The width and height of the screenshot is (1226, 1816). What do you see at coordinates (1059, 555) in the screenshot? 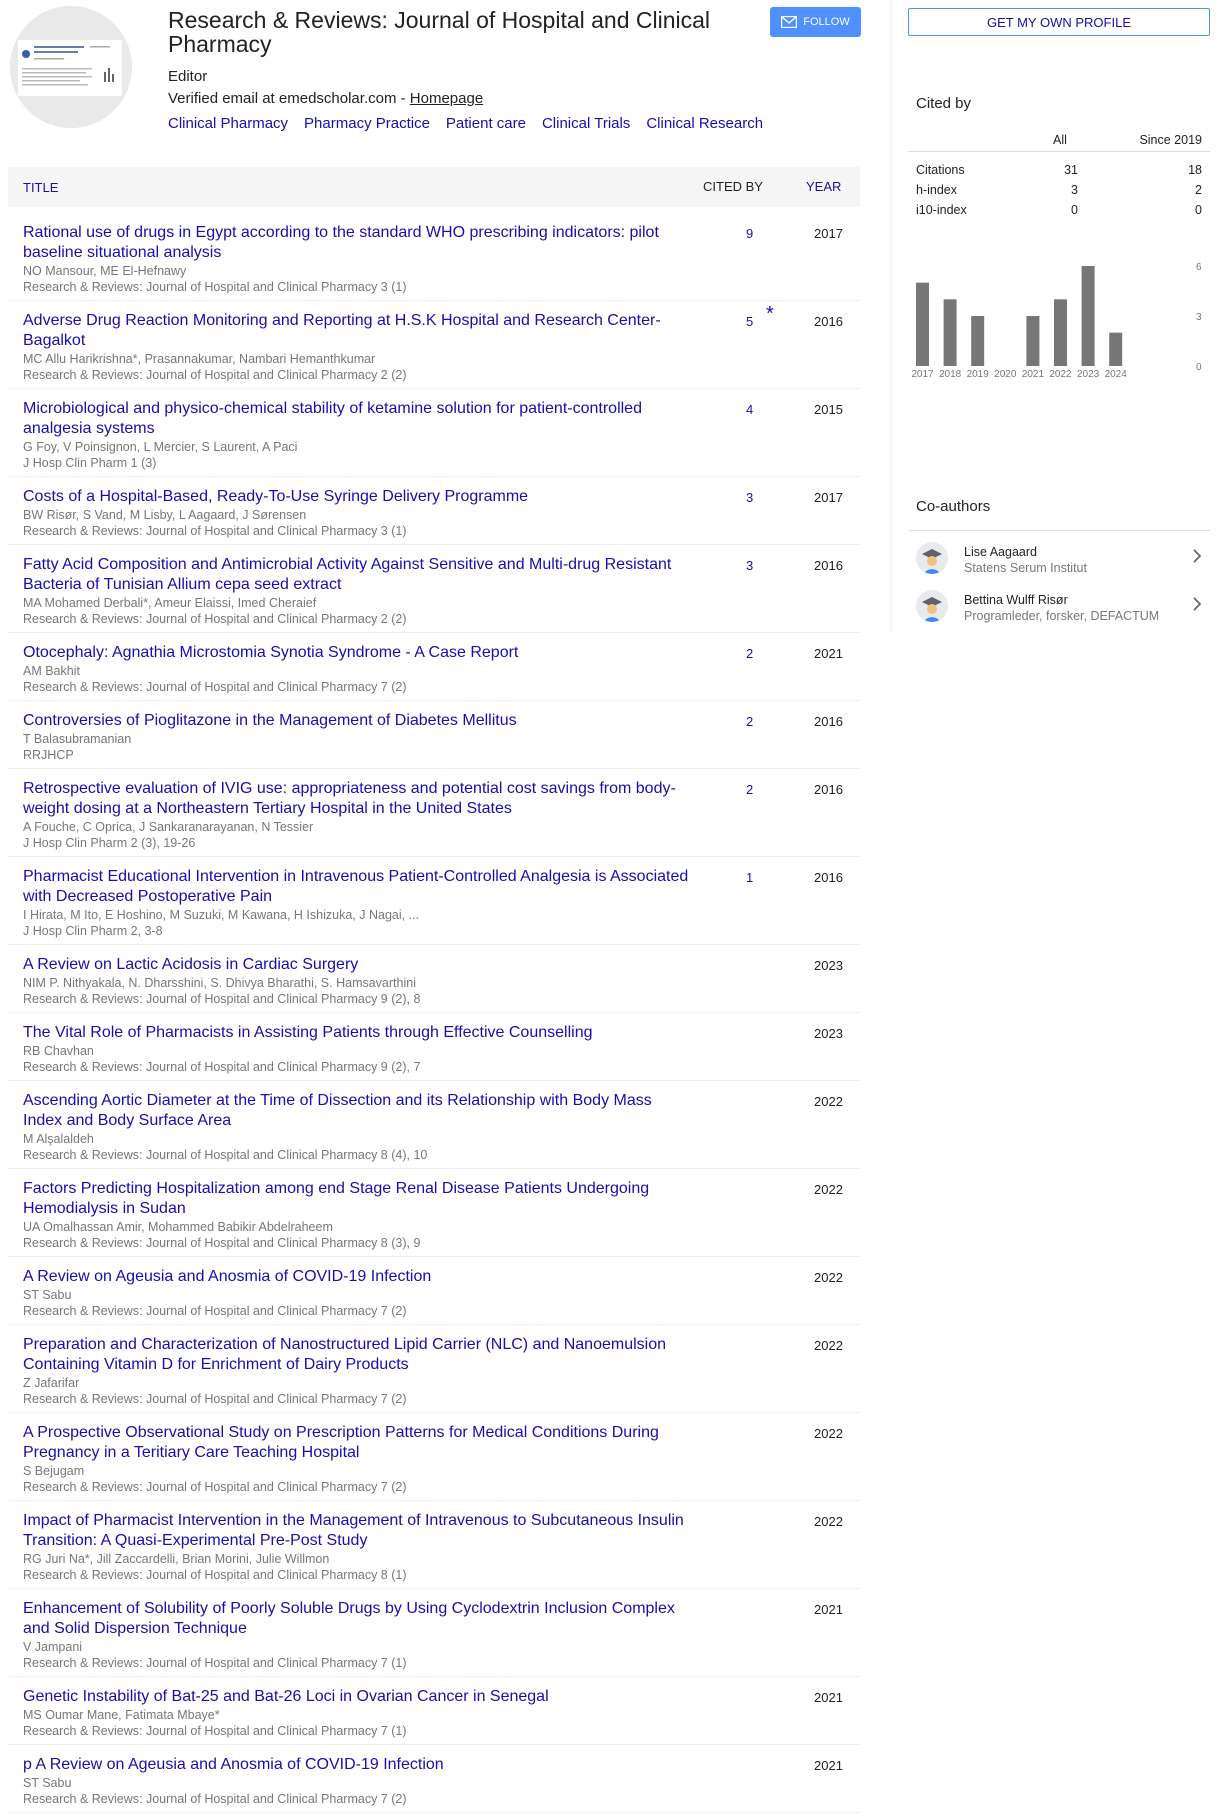
I see `coauthor-item: Lise Aagaard Statens Serum Institut` at bounding box center [1059, 555].